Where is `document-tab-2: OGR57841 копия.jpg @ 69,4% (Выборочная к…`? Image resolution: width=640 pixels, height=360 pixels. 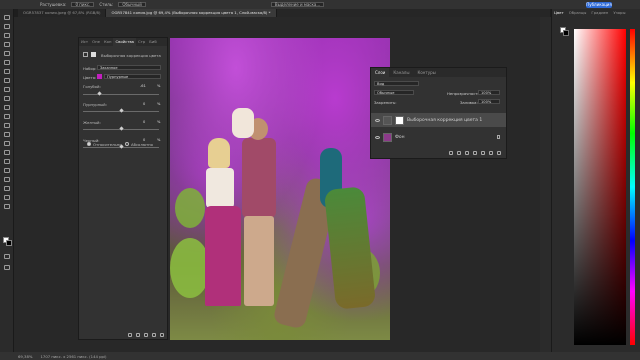
document-tab-2: OGR57841 копия.jpg @ 69,4% (Выборочная к… is located at coordinates (191, 13).